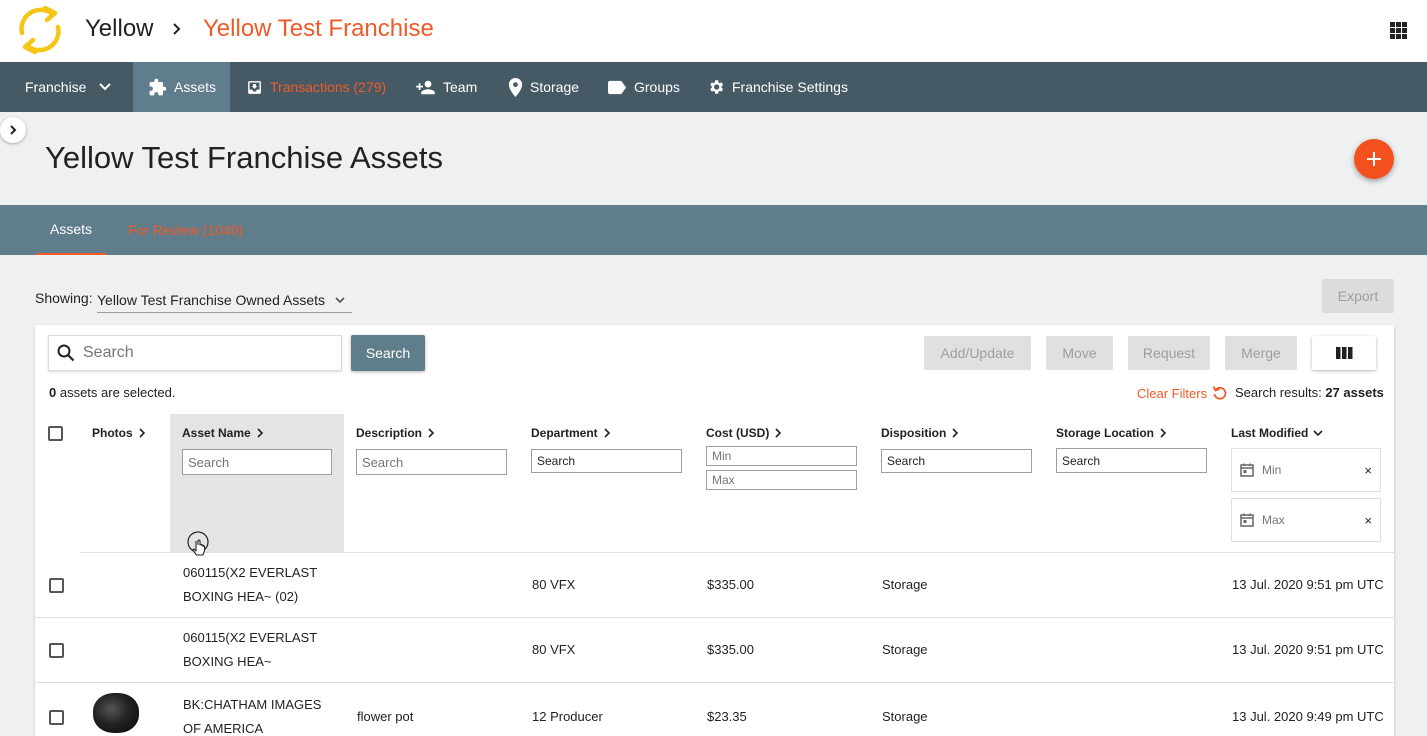  I want to click on column-header-storage-location: Storage Location, so click(1111, 433).